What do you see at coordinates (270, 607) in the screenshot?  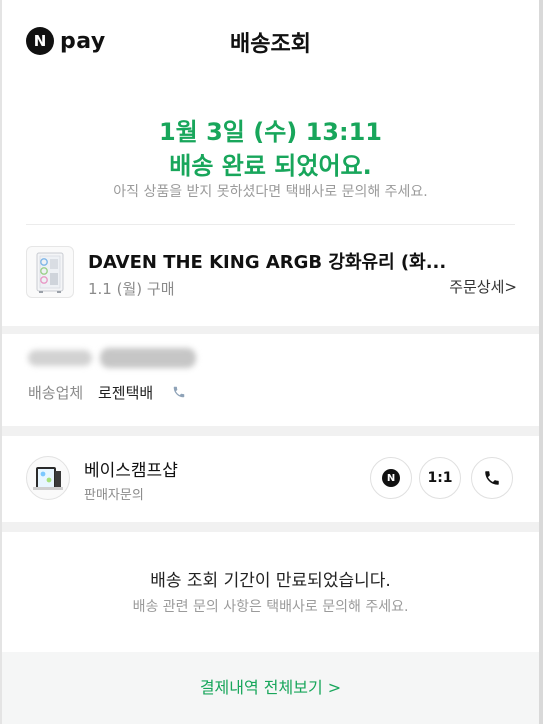 I see `tracking-expired-hint: 배송 관련 문의 사항은 택배사로 문의해 주세요.` at bounding box center [270, 607].